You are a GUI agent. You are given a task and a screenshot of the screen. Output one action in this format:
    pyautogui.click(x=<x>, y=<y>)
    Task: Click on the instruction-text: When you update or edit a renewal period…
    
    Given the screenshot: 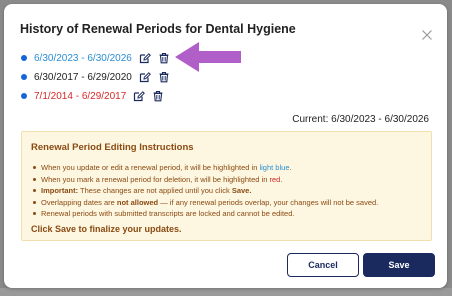 What is the action you would take?
    pyautogui.click(x=150, y=167)
    